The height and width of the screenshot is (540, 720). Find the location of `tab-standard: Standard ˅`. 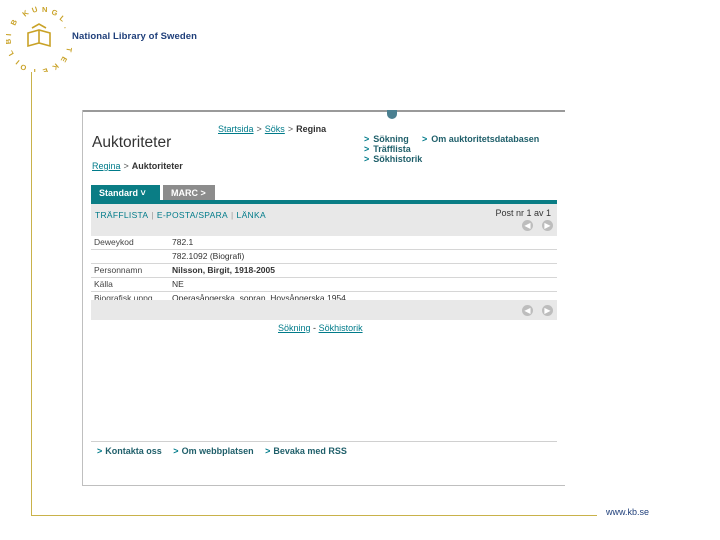

tab-standard: Standard ˅ is located at coordinates (125, 193).